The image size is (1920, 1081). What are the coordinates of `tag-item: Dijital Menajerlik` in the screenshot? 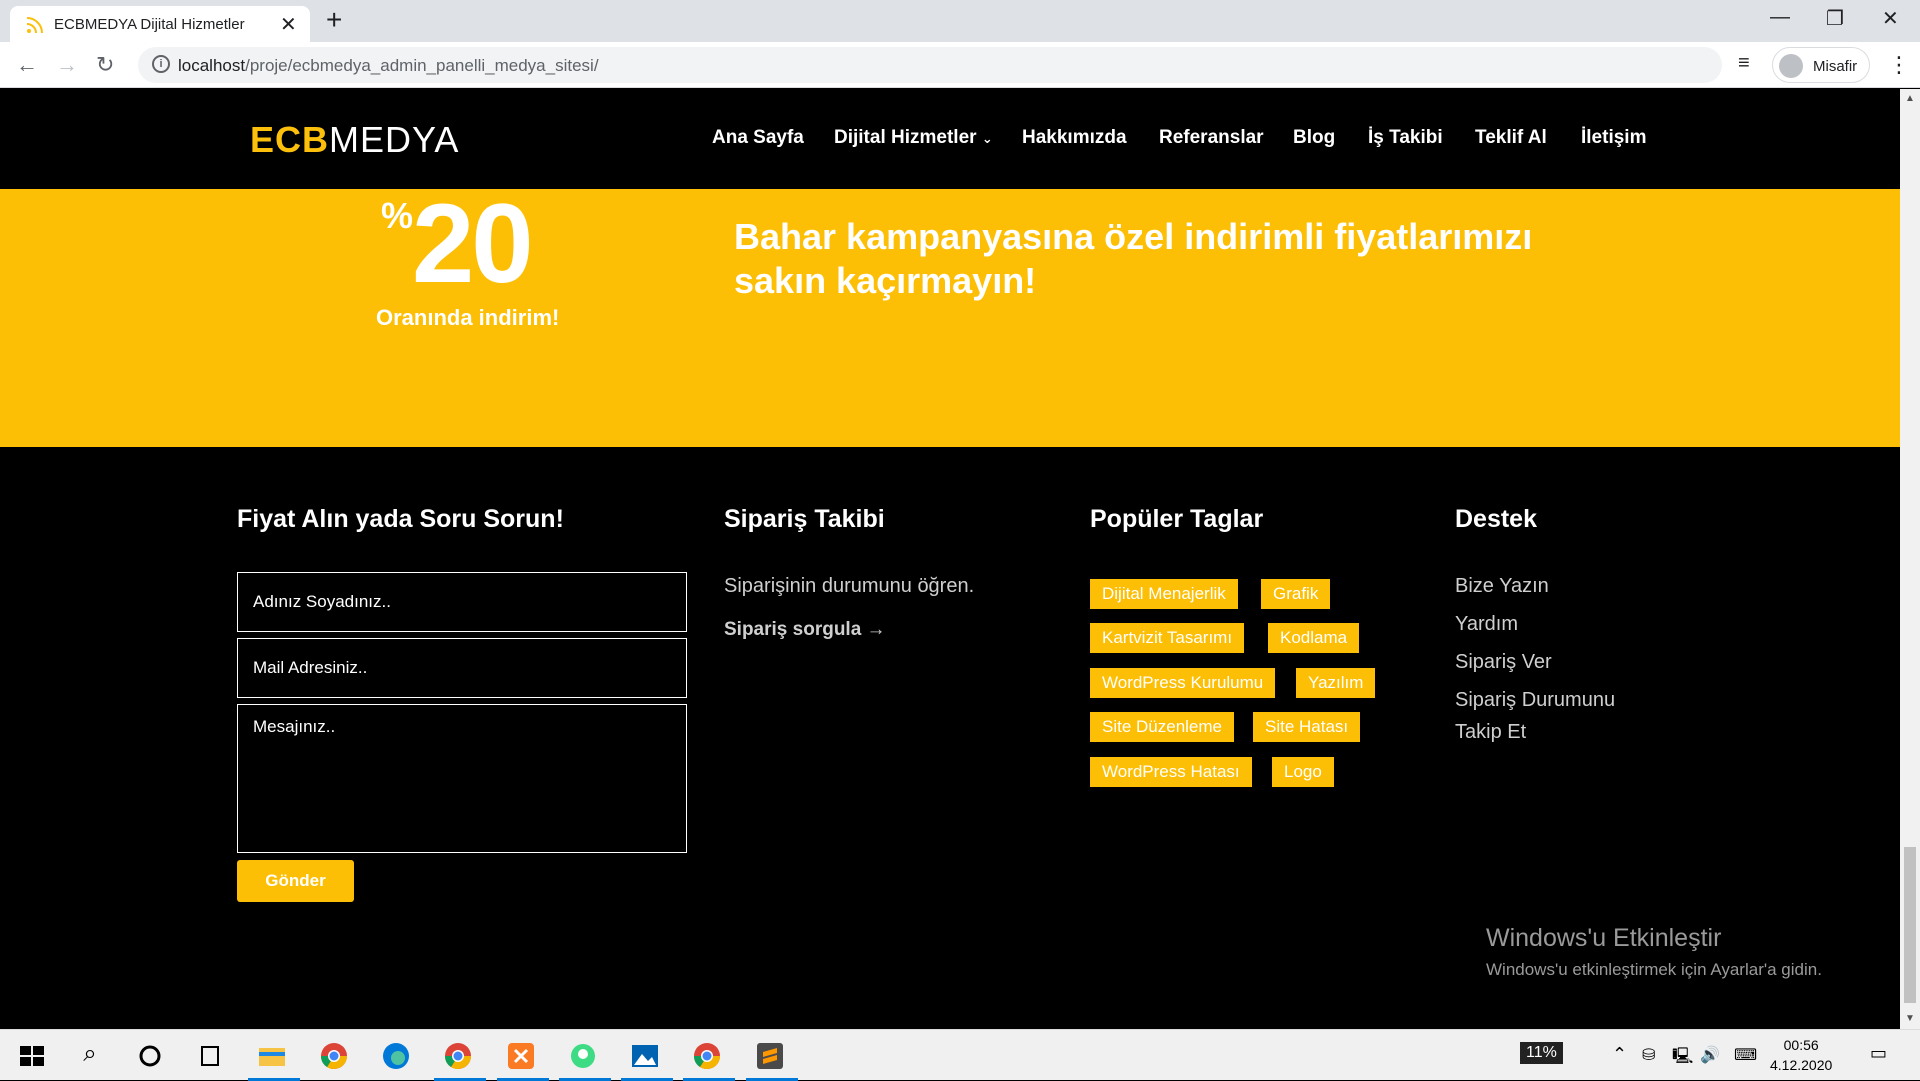 It's located at (1164, 594).